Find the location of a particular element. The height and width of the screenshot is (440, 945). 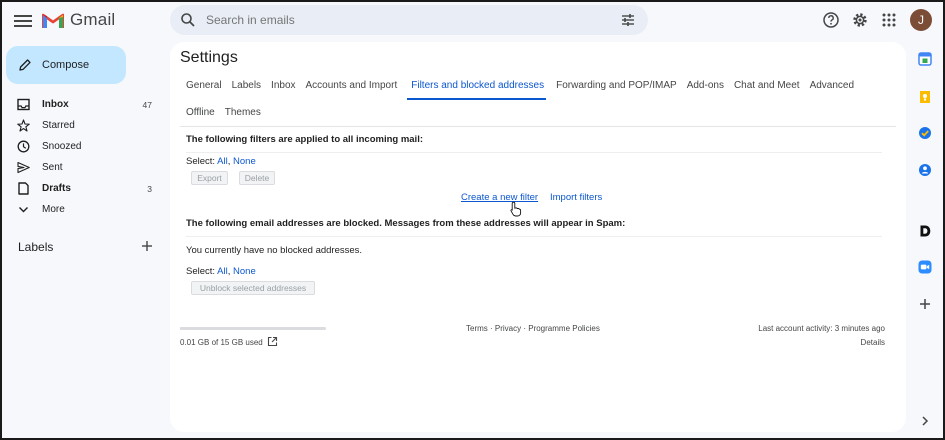

sidebar-item-label: Snoozed is located at coordinates (61, 146).